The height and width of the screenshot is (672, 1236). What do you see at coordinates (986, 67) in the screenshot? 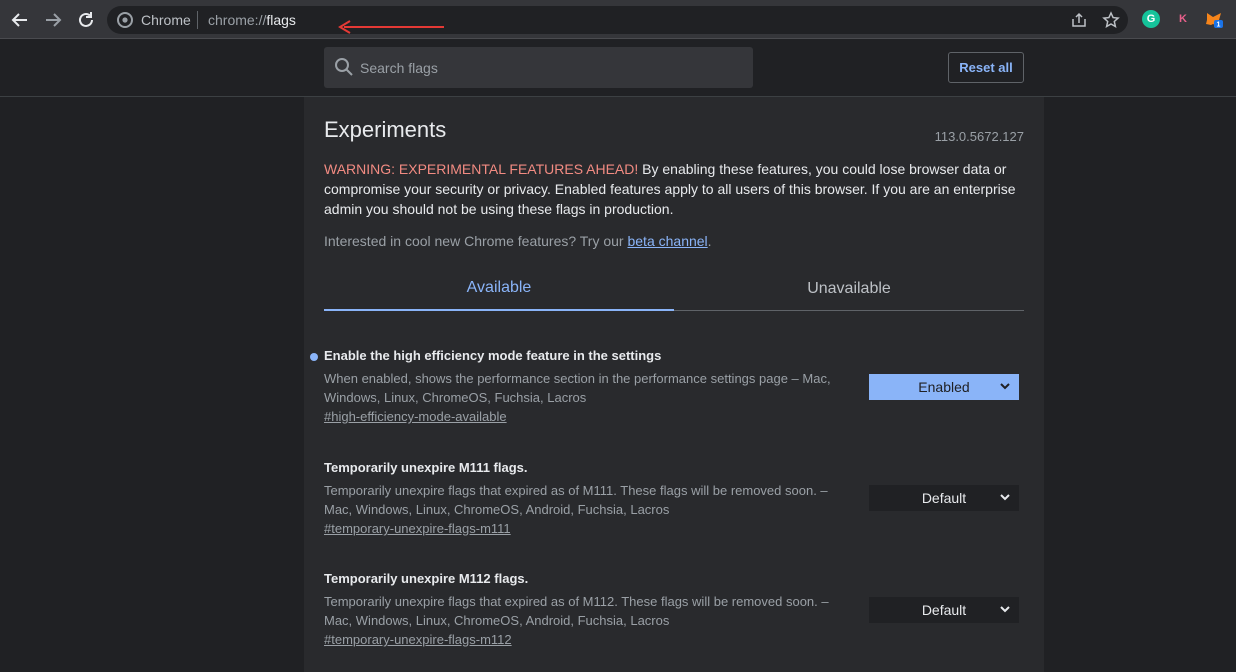
I see `reset-all-button: Reset all` at bounding box center [986, 67].